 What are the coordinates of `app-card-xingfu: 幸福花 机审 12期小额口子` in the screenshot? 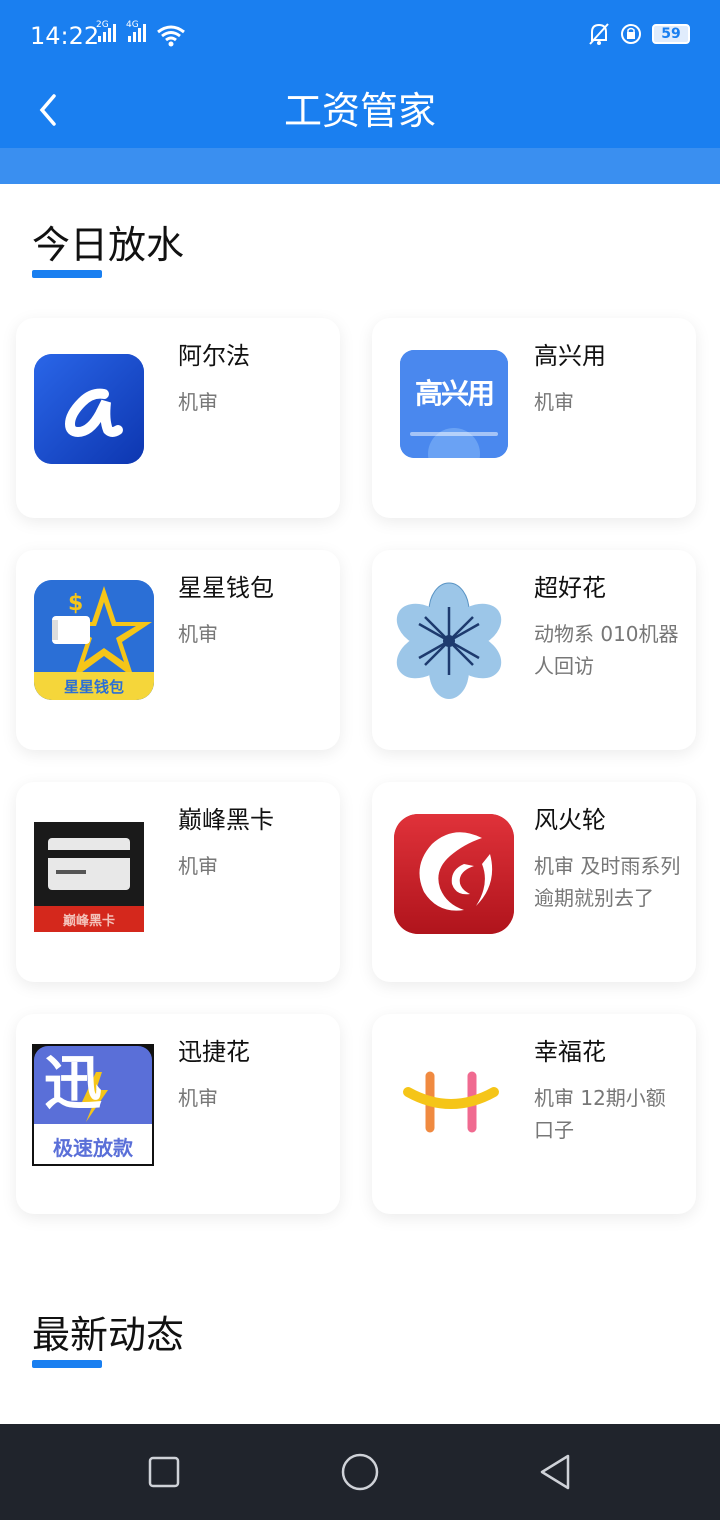 It's located at (534, 1114).